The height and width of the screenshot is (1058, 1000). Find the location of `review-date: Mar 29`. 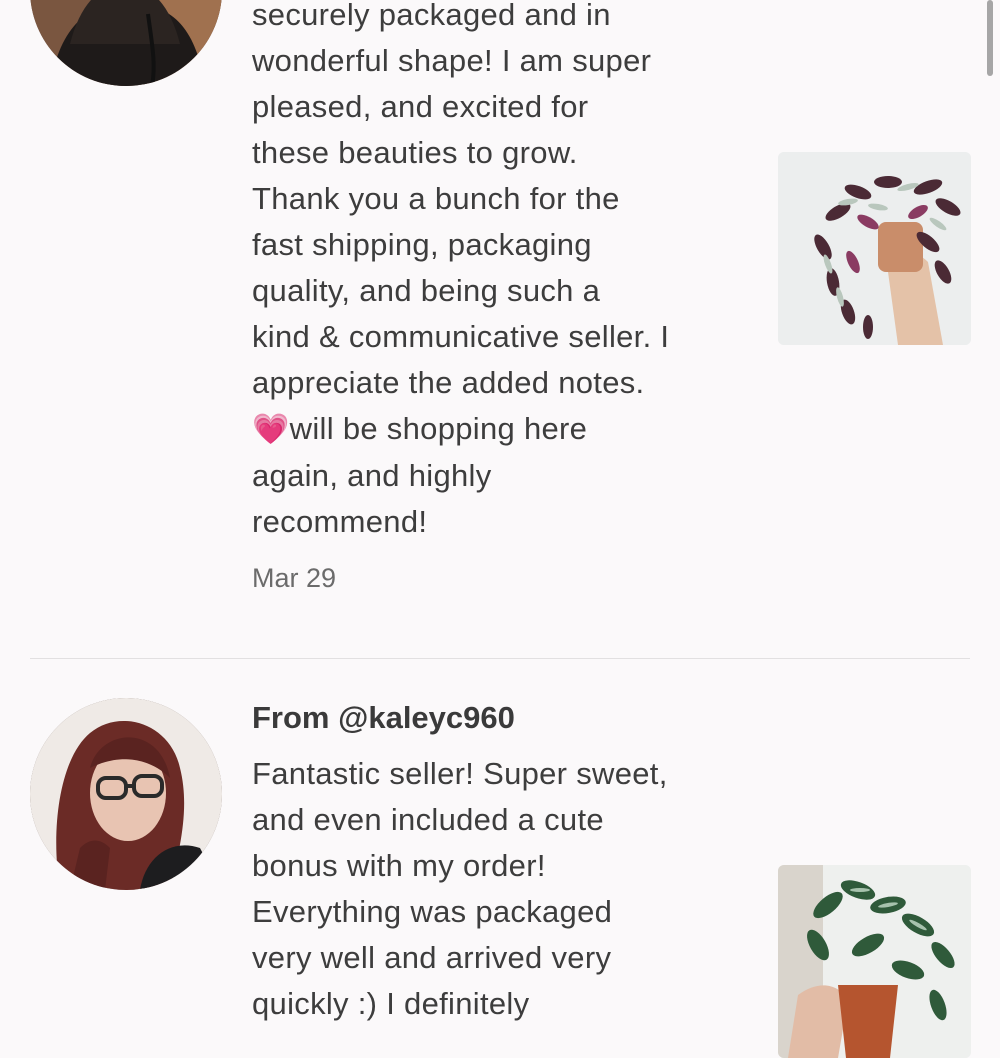

review-date: Mar 29 is located at coordinates (294, 578).